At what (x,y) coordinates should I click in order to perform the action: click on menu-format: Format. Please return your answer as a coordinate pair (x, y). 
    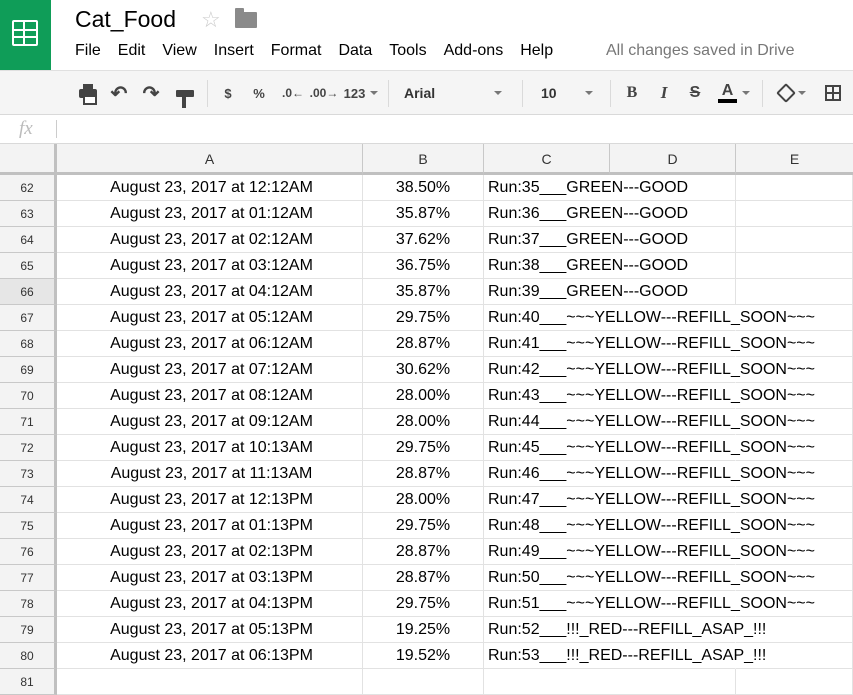
    Looking at the image, I should click on (296, 52).